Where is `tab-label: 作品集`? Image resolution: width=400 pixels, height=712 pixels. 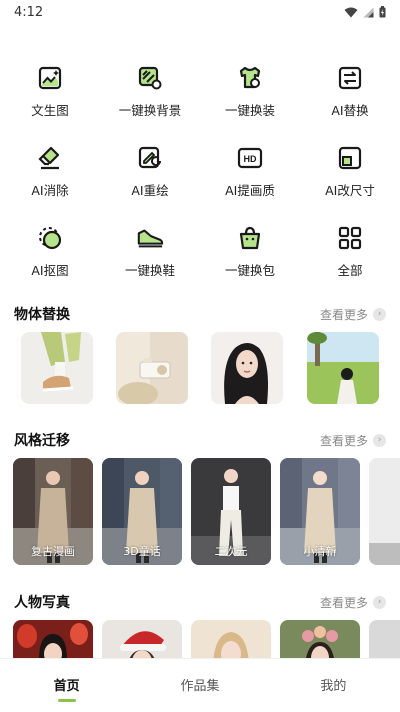
tab-label: 作品集 is located at coordinates (200, 686).